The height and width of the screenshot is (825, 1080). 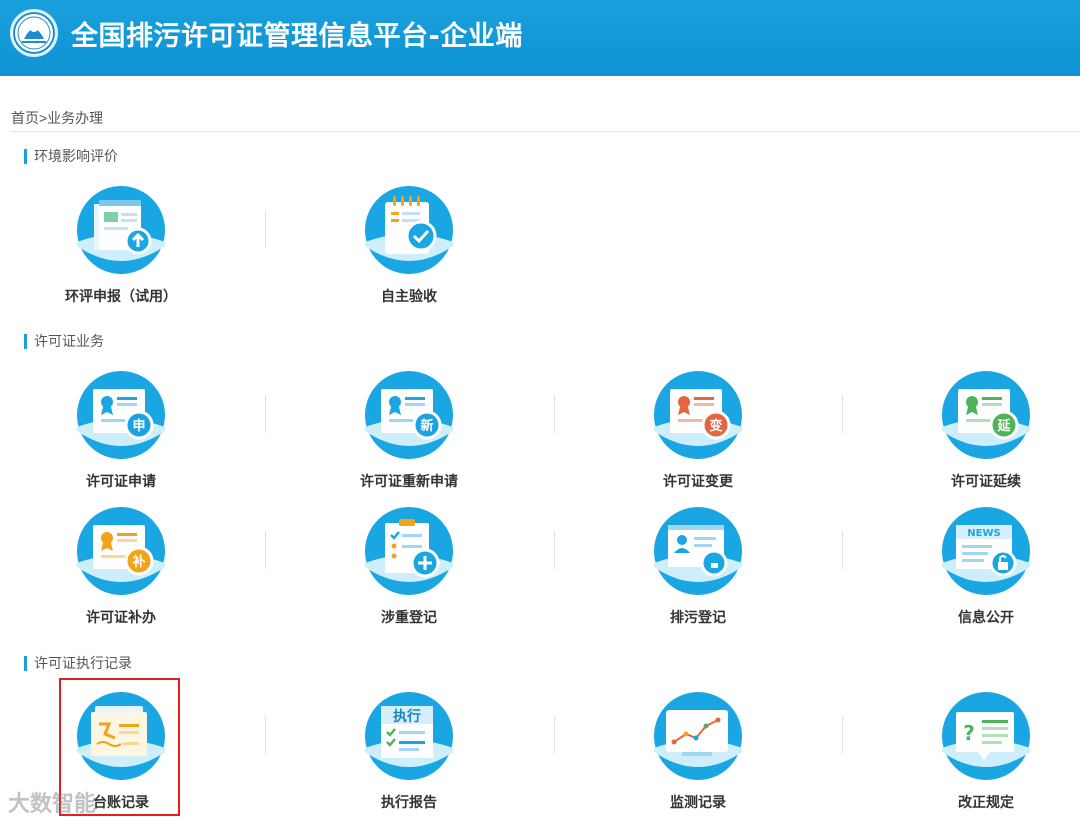 I want to click on discharge-register-icon, so click(x=698, y=551).